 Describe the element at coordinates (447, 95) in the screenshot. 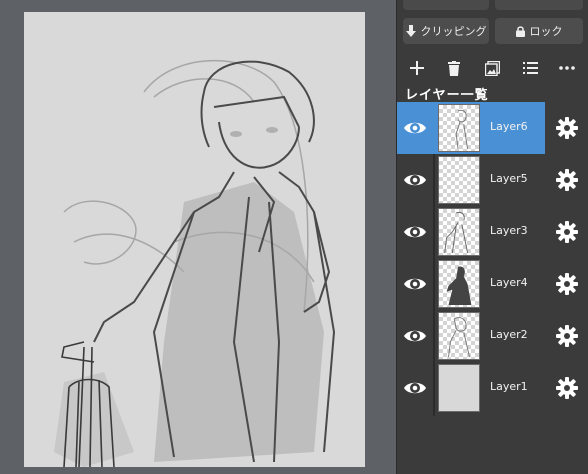

I see `layer-list-title: レイヤー一覧` at that location.